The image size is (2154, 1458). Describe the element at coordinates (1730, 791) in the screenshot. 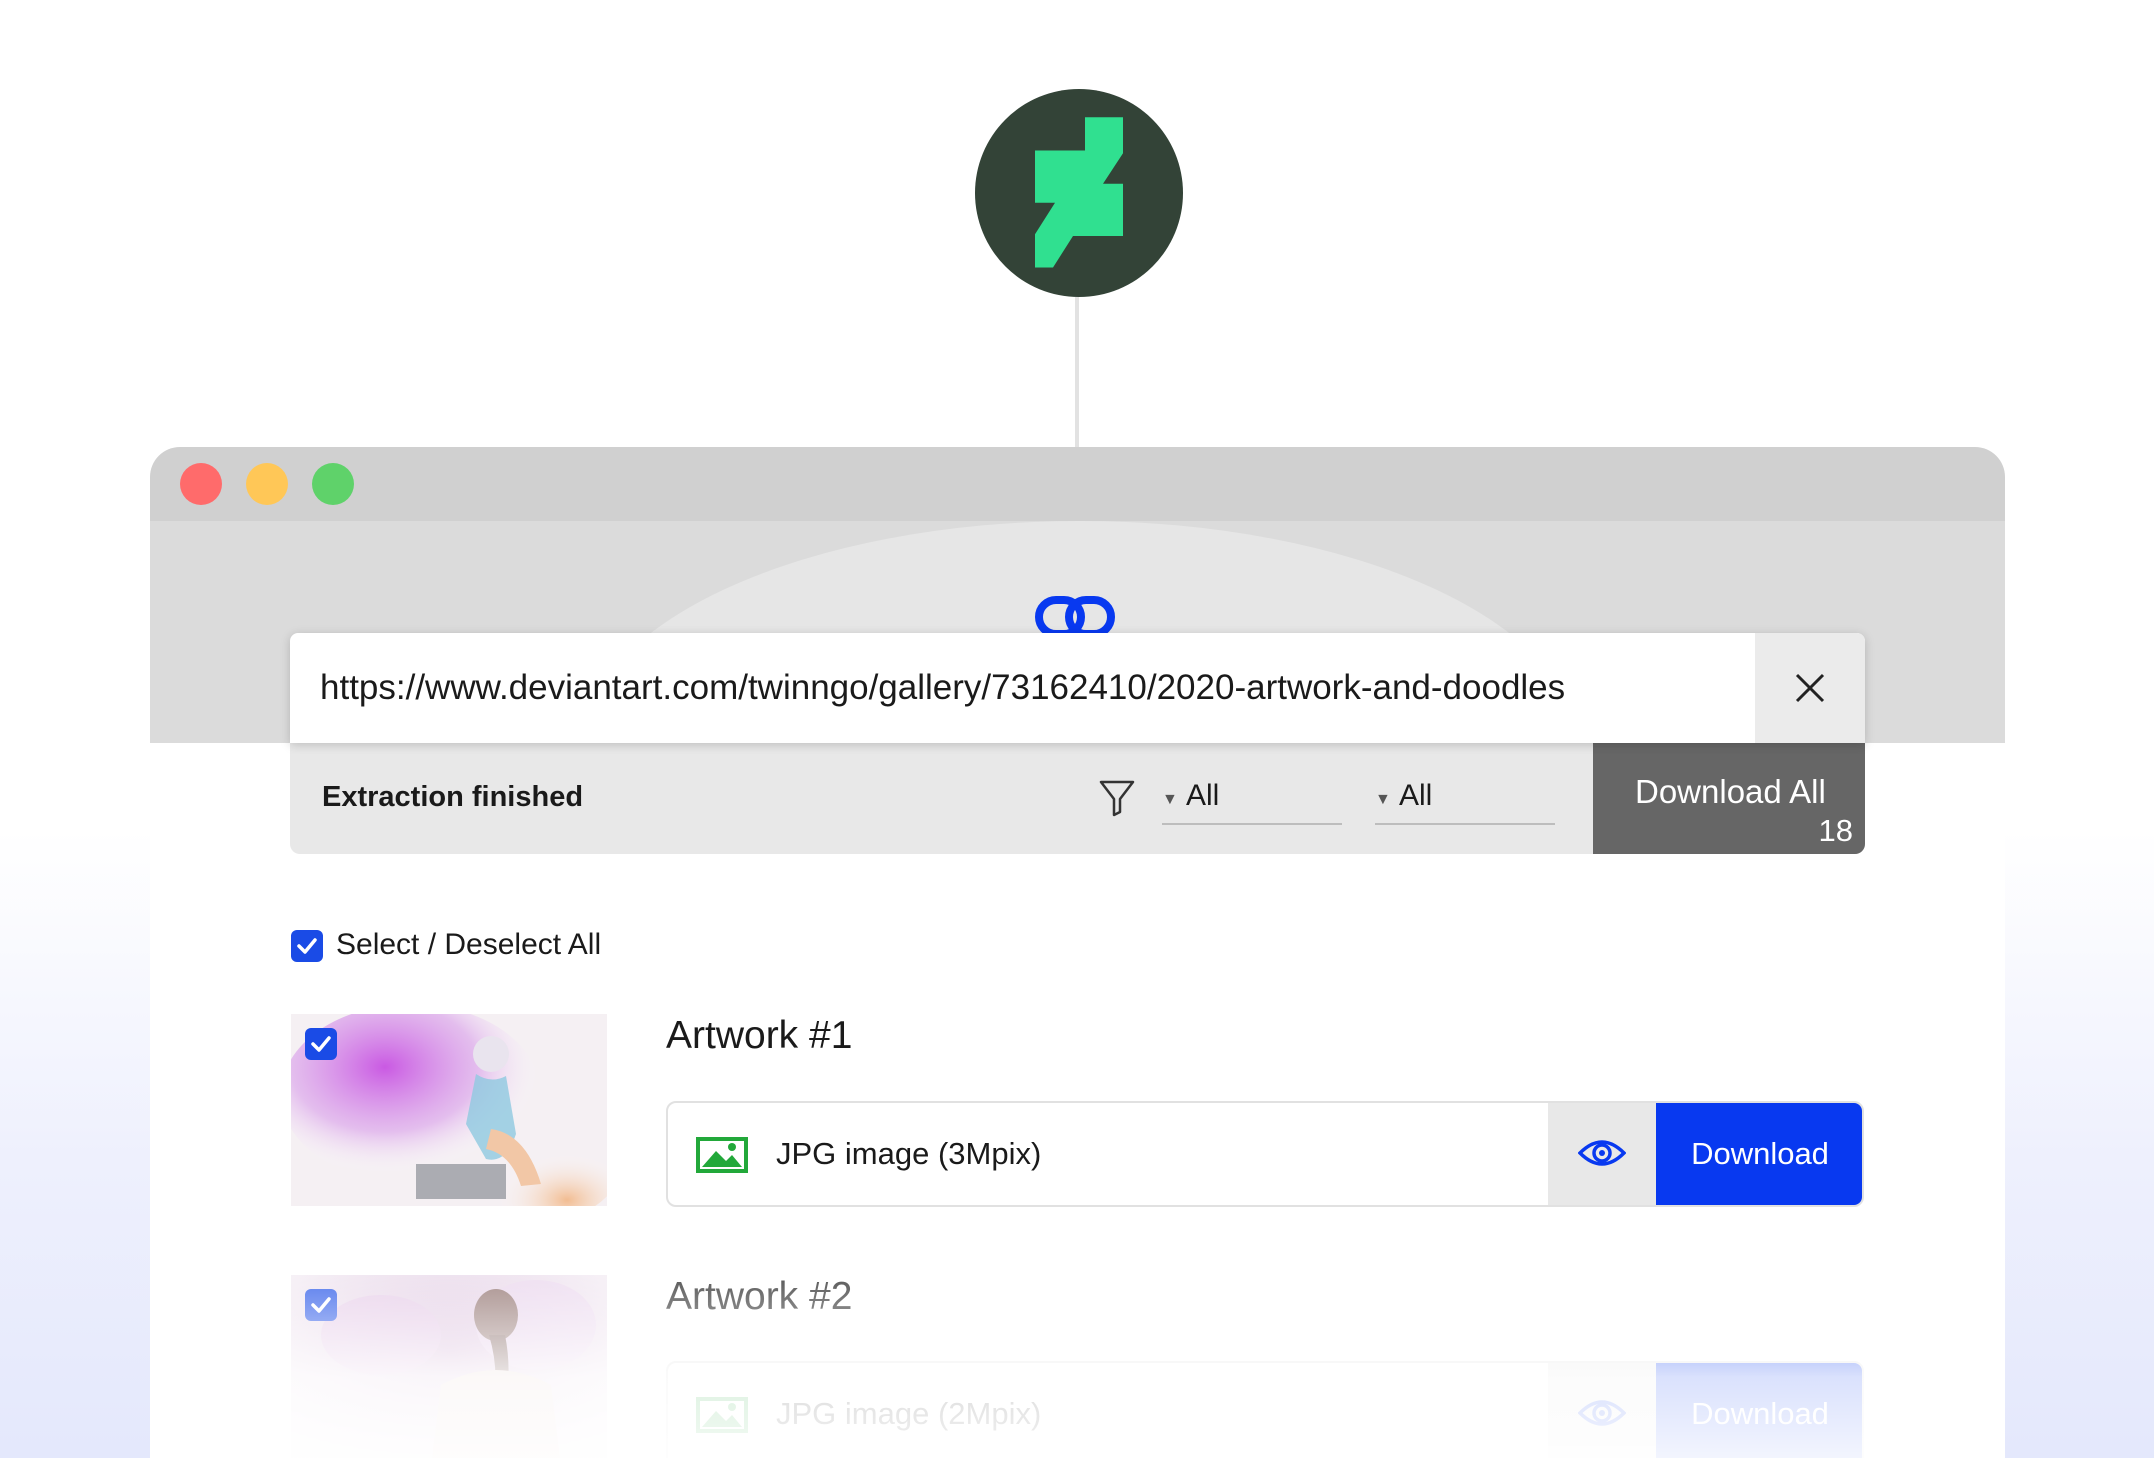

I see `download-all-label: Download All` at that location.